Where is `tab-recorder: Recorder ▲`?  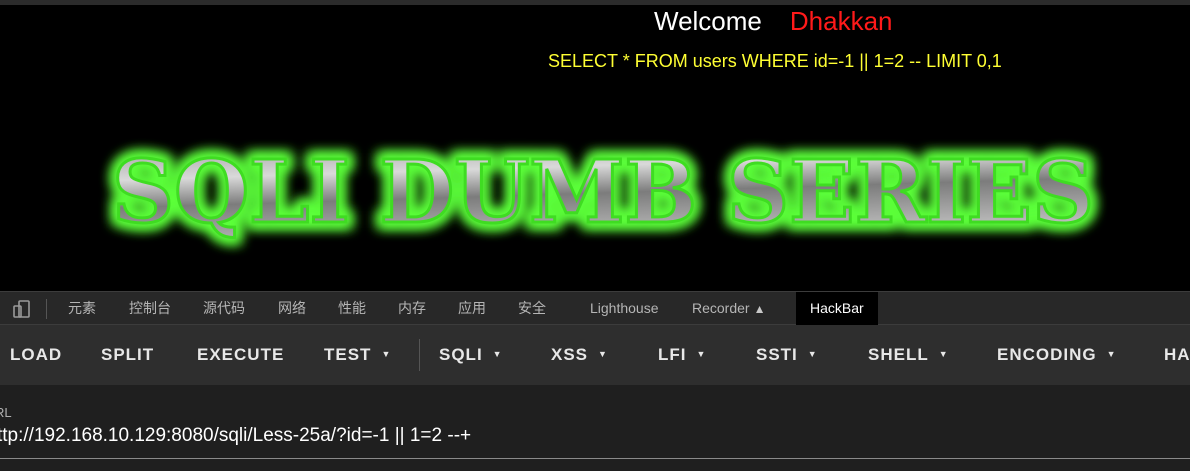 tab-recorder: Recorder ▲ is located at coordinates (728, 308).